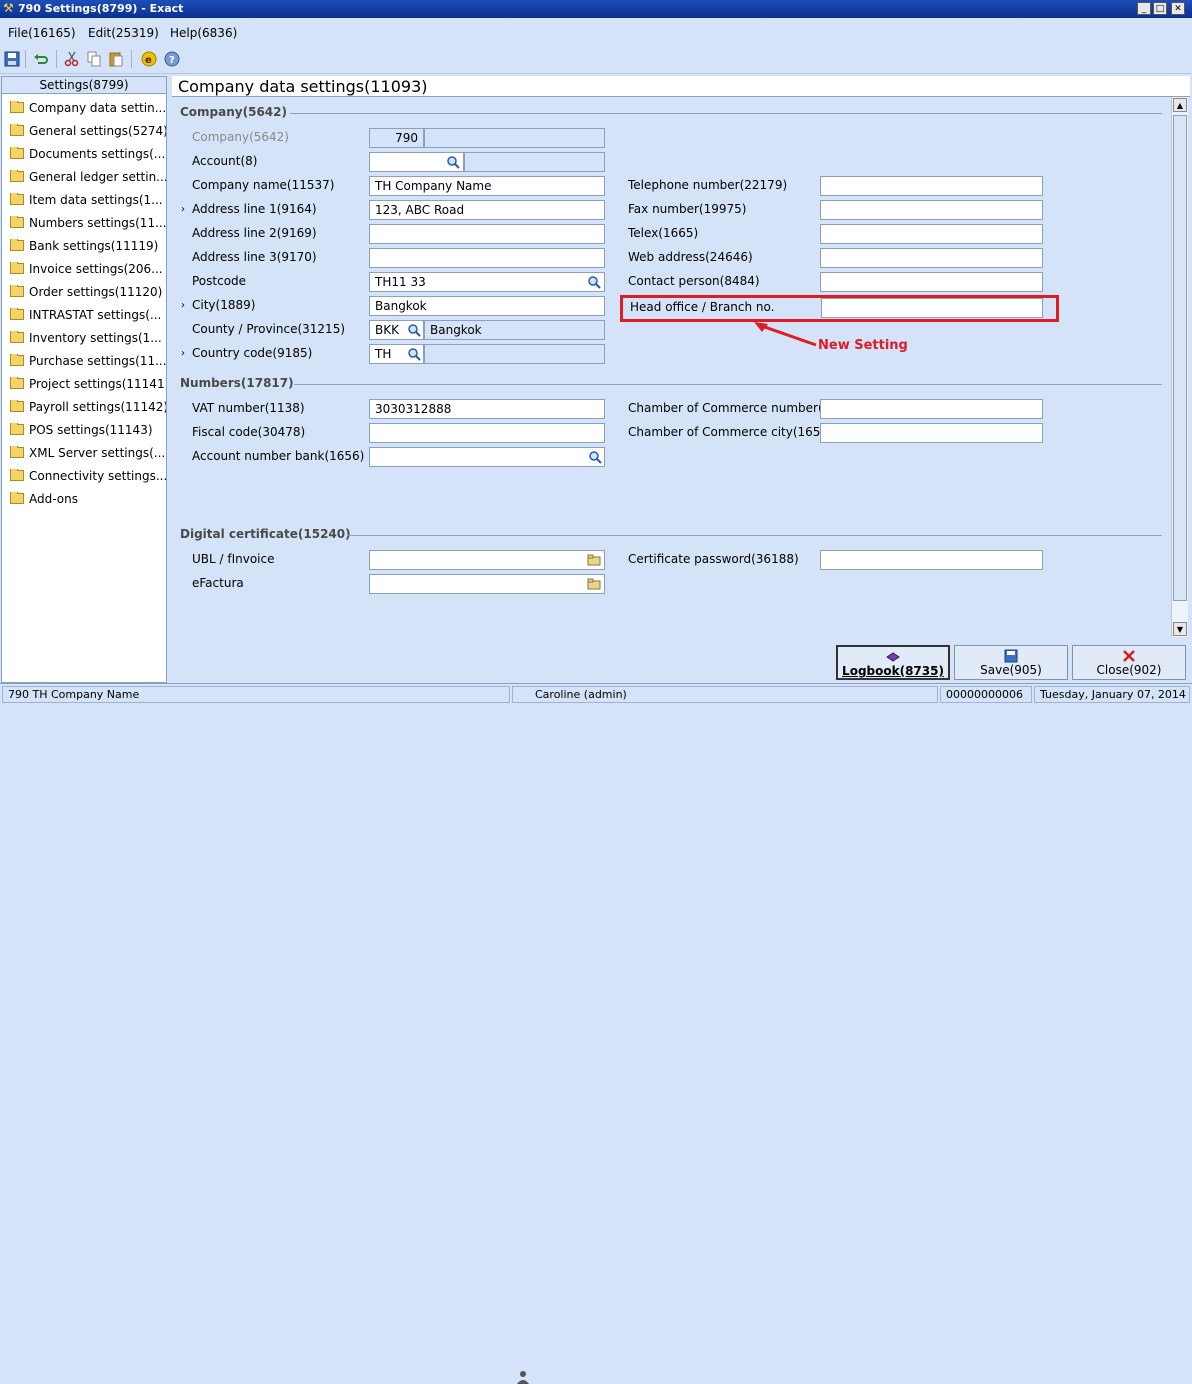  What do you see at coordinates (42, 33) in the screenshot?
I see `menu-file: File(16165)` at bounding box center [42, 33].